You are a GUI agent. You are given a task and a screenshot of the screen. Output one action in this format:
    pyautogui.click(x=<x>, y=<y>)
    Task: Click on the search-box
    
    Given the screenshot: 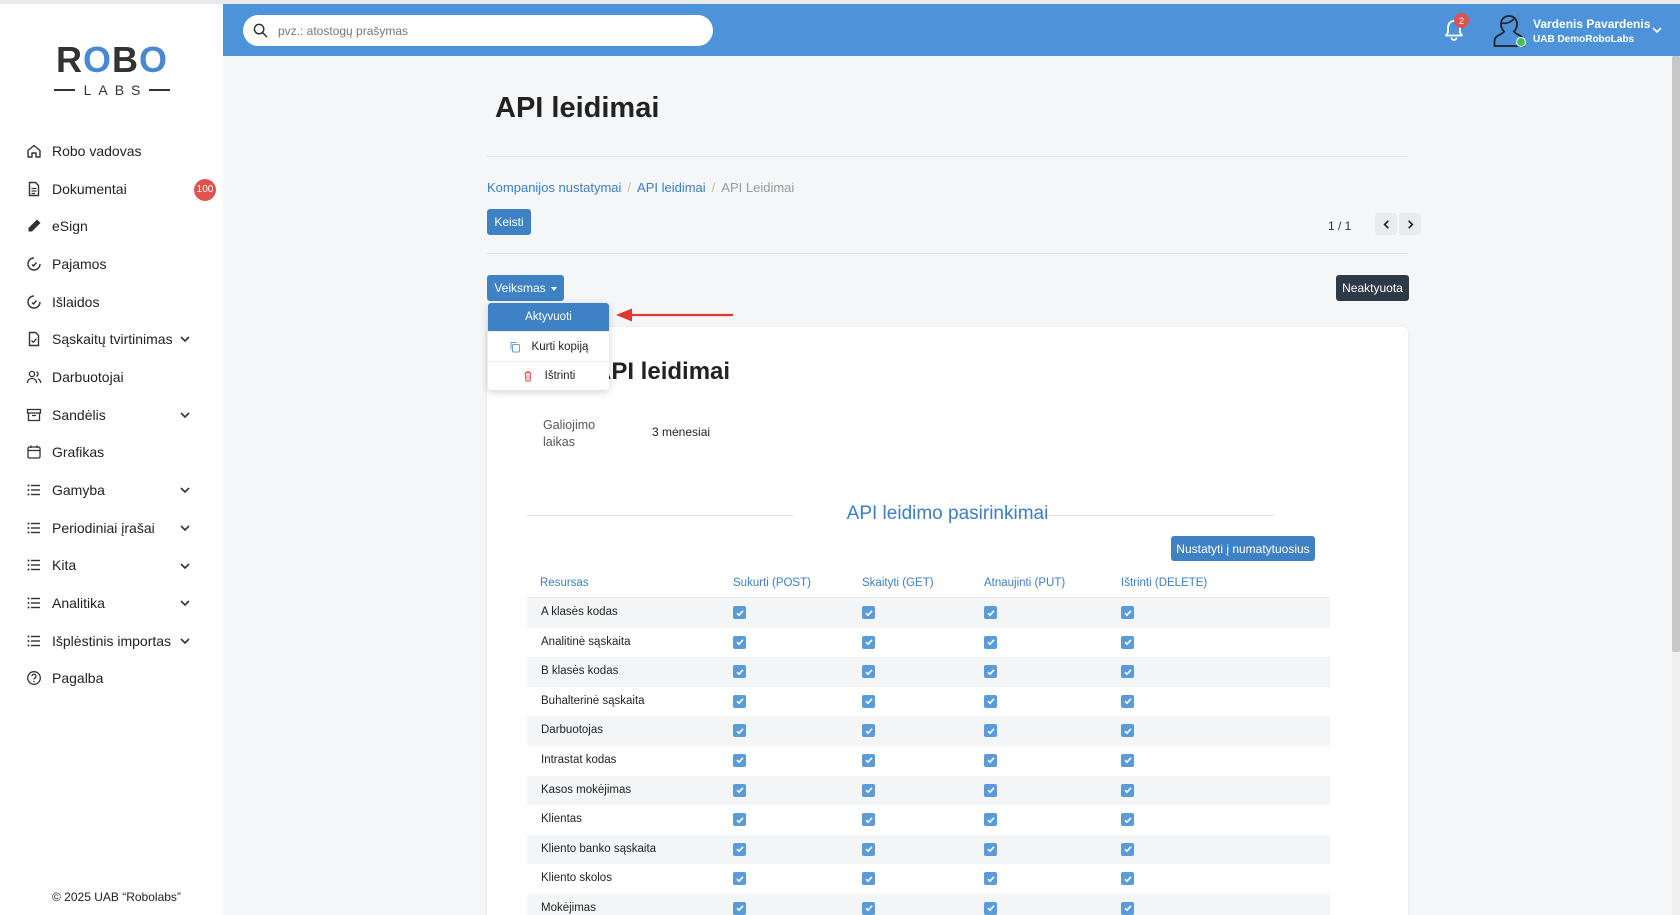 What is the action you would take?
    pyautogui.click(x=478, y=30)
    